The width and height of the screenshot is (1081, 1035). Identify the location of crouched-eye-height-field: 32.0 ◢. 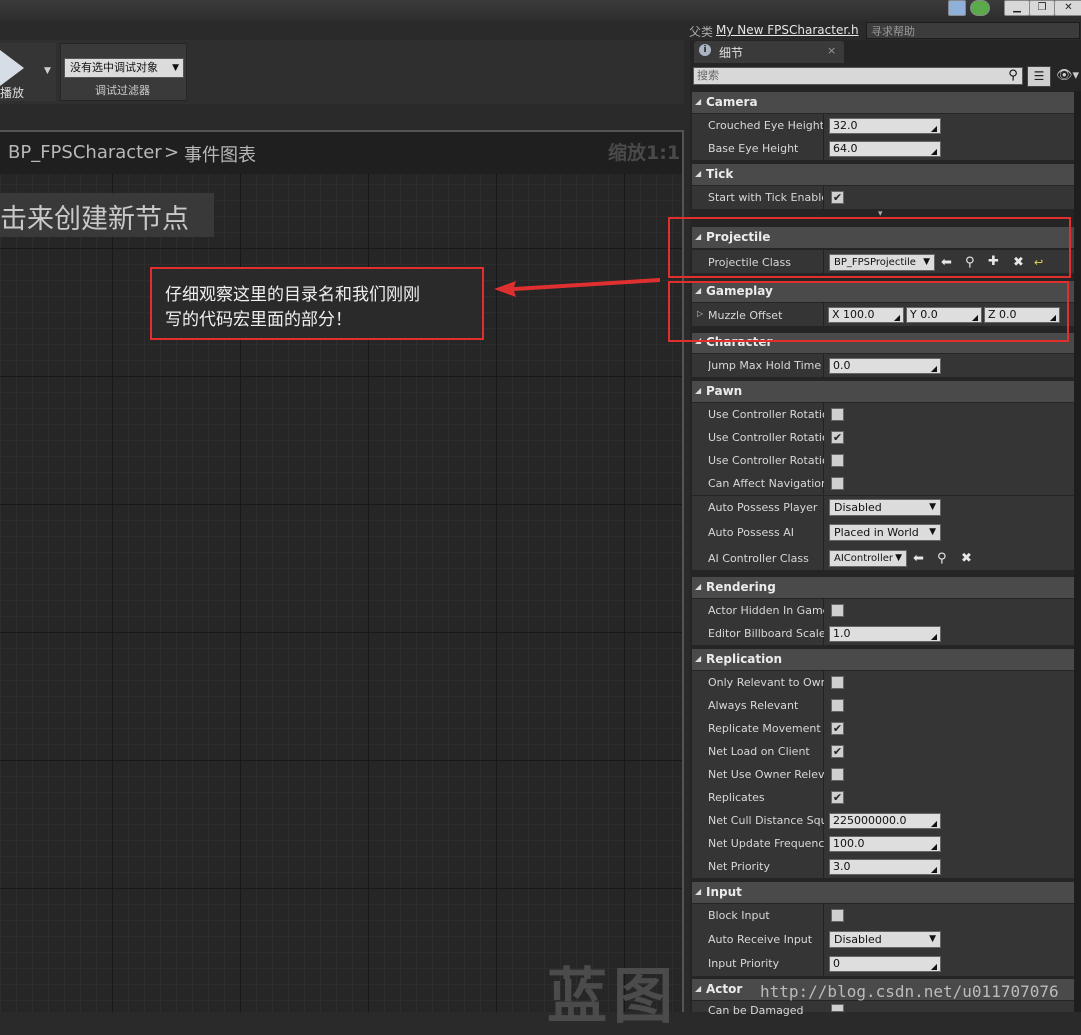
(885, 126).